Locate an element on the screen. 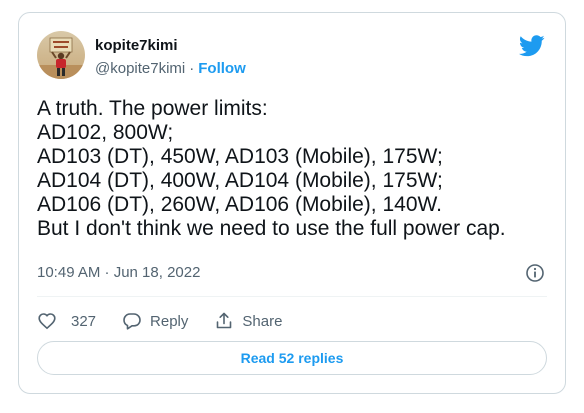 The width and height of the screenshot is (584, 413). avatar-image is located at coordinates (61, 55).